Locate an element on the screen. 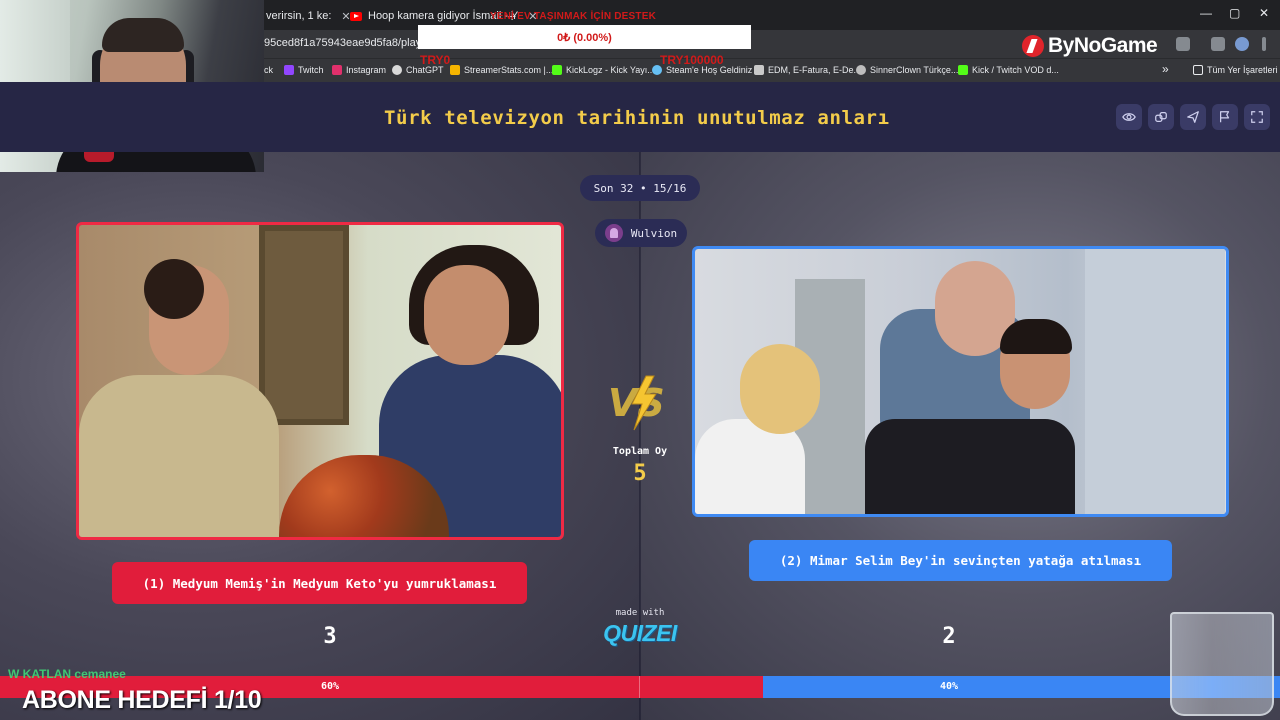  right-percent: 40% is located at coordinates (949, 686).